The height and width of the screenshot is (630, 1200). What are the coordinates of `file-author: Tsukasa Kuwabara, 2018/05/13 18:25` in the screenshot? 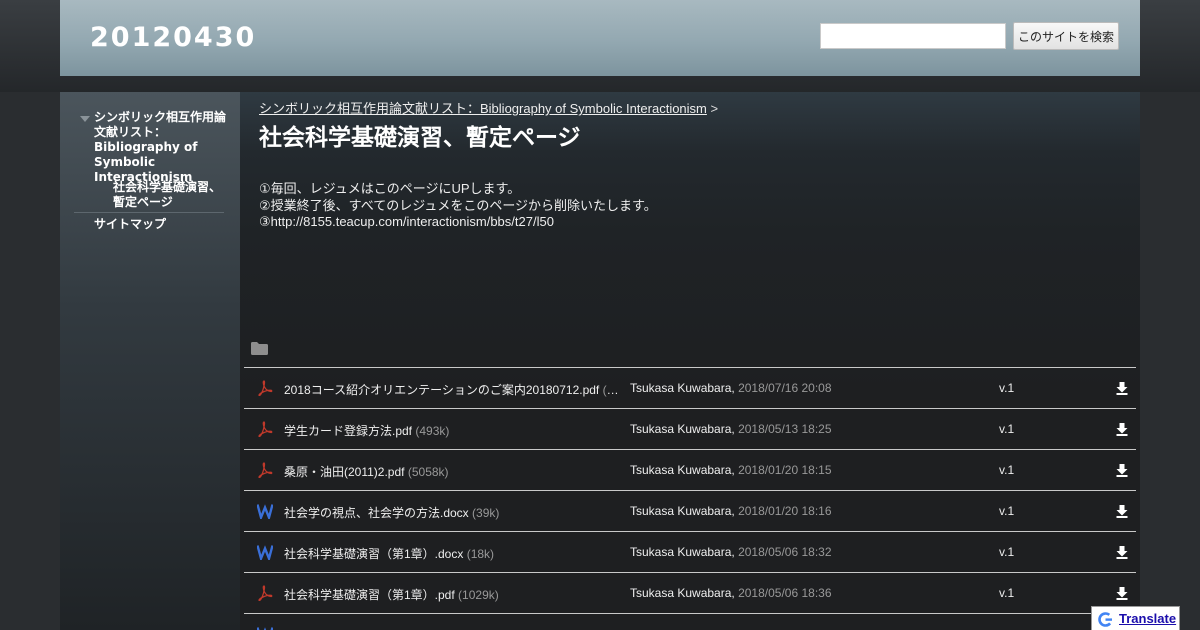 It's located at (731, 429).